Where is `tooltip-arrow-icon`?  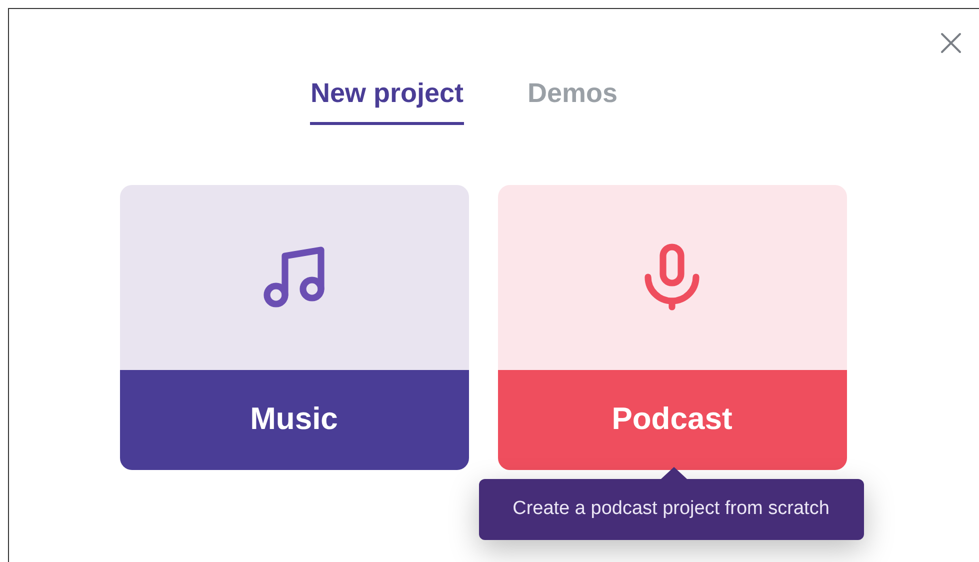
tooltip-arrow-icon is located at coordinates (673, 472).